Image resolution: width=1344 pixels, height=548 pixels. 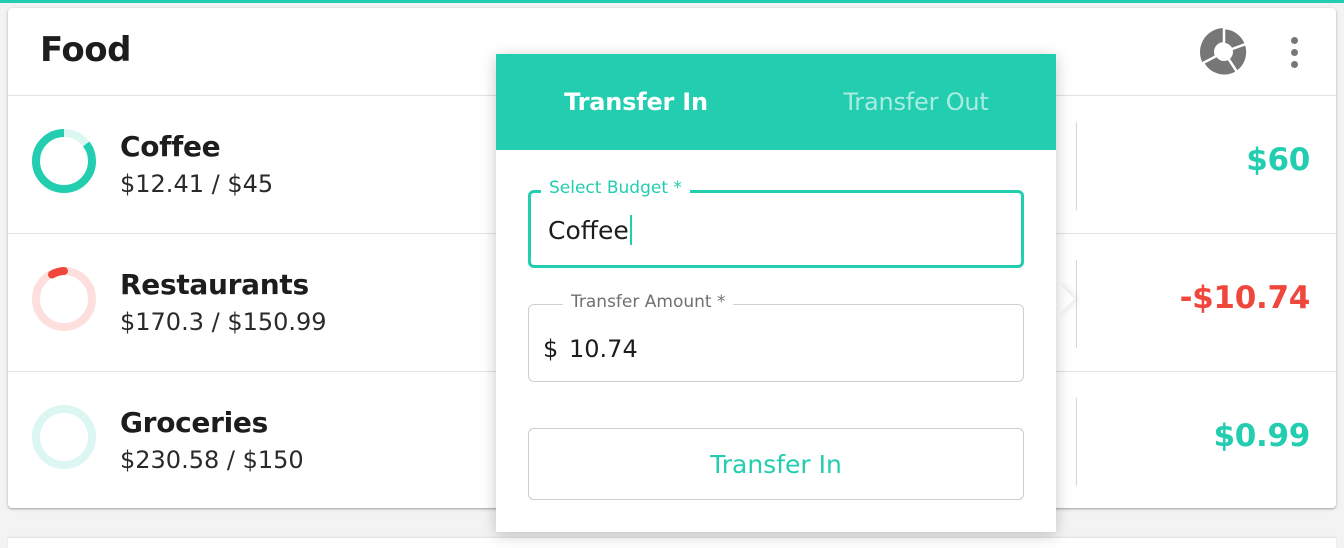 What do you see at coordinates (776, 222) in the screenshot?
I see `select-budget-field: Select Budget * Coffee` at bounding box center [776, 222].